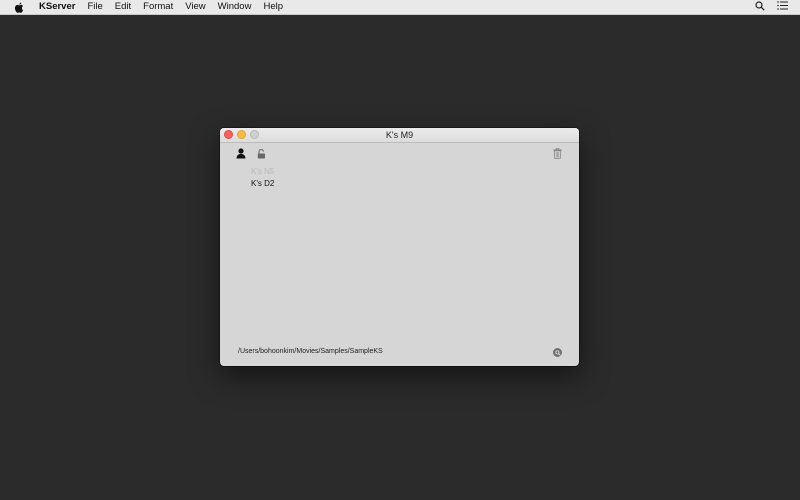 The width and height of the screenshot is (800, 500). I want to click on trash-icon, so click(557, 153).